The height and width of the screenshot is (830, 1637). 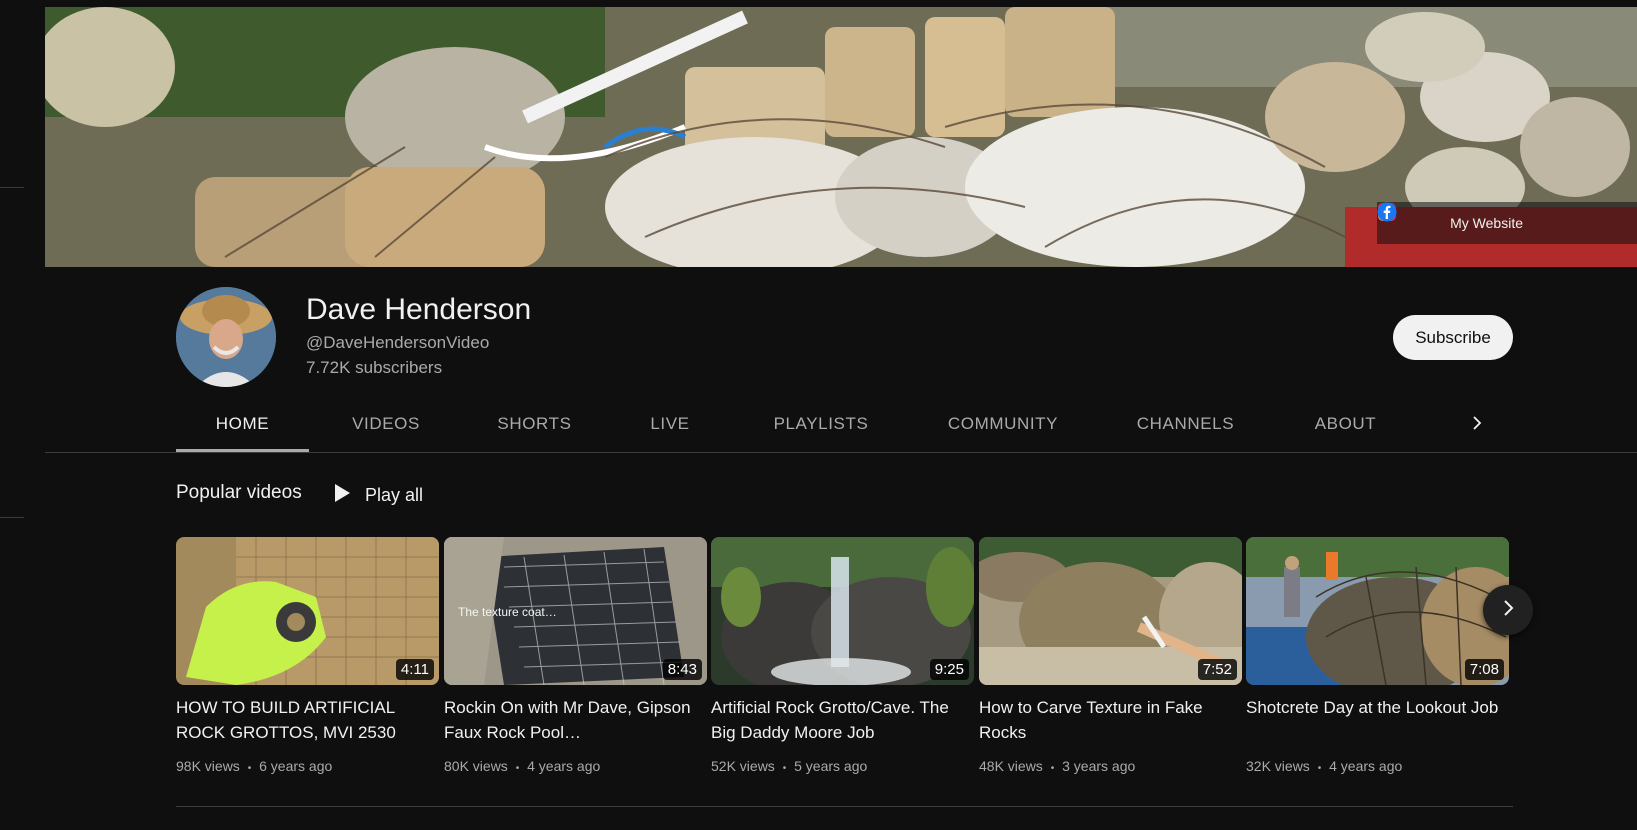 I want to click on video-views: 32K views, so click(x=1278, y=766).